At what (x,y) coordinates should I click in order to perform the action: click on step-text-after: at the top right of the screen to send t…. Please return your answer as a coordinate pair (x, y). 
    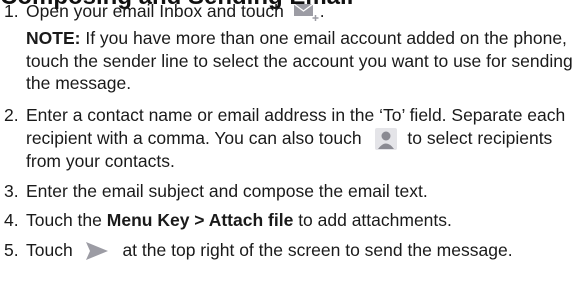
    Looking at the image, I should click on (317, 249).